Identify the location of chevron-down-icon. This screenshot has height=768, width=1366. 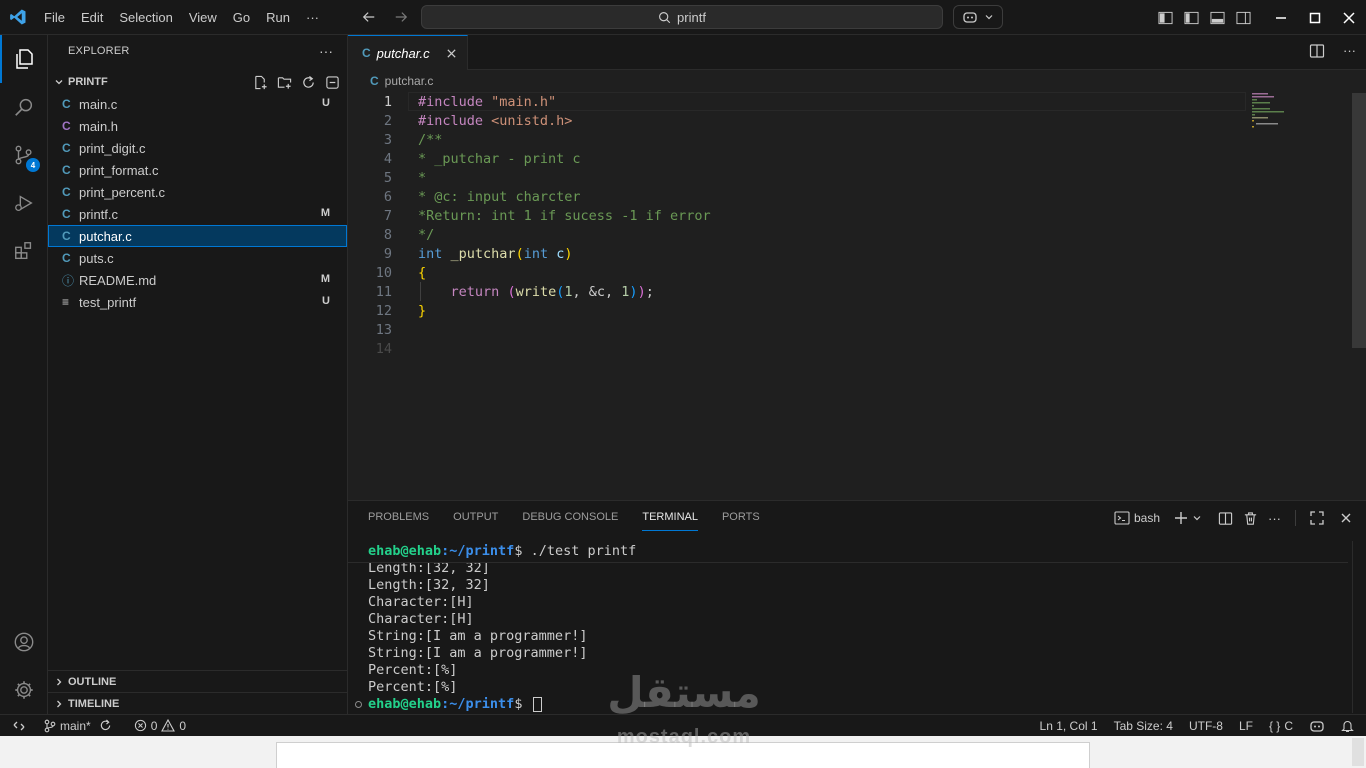
(1197, 518).